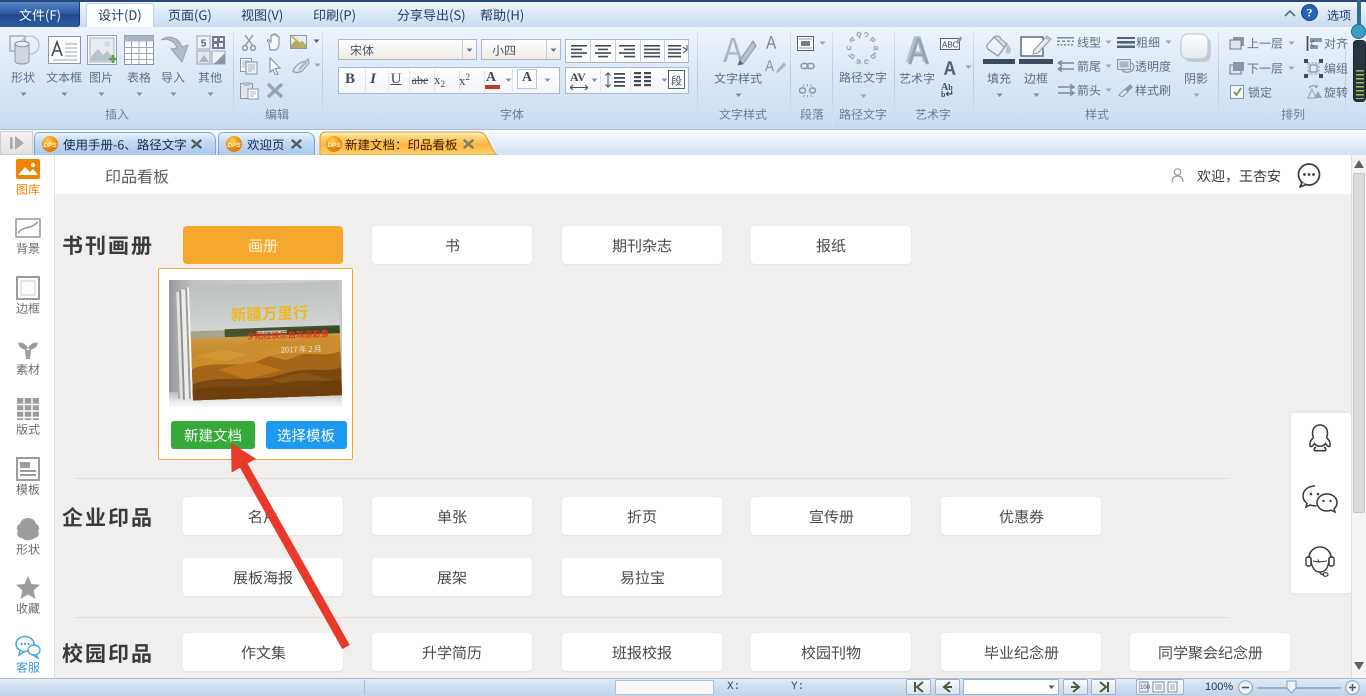 The width and height of the screenshot is (1366, 696). Describe the element at coordinates (204, 44) in the screenshot. I see `svg-text: 5` at that location.